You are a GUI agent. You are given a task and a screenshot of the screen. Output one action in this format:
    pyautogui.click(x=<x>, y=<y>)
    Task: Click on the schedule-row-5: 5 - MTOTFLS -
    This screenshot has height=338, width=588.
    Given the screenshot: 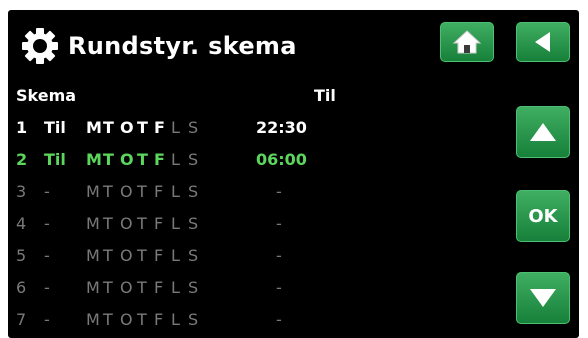 What is the action you would take?
    pyautogui.click(x=253, y=261)
    